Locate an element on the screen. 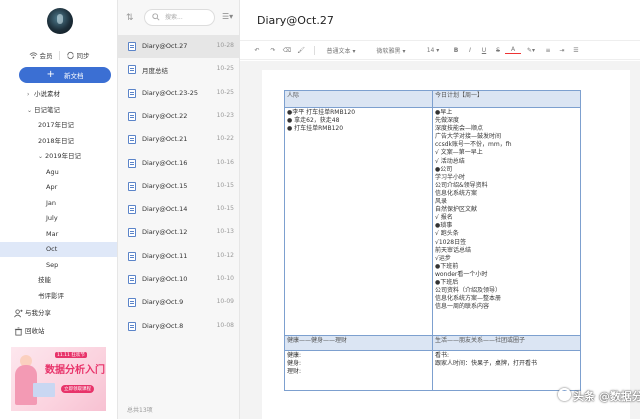 This screenshot has width=640, height=419. sidebar-item-folder: Mar is located at coordinates (58, 234).